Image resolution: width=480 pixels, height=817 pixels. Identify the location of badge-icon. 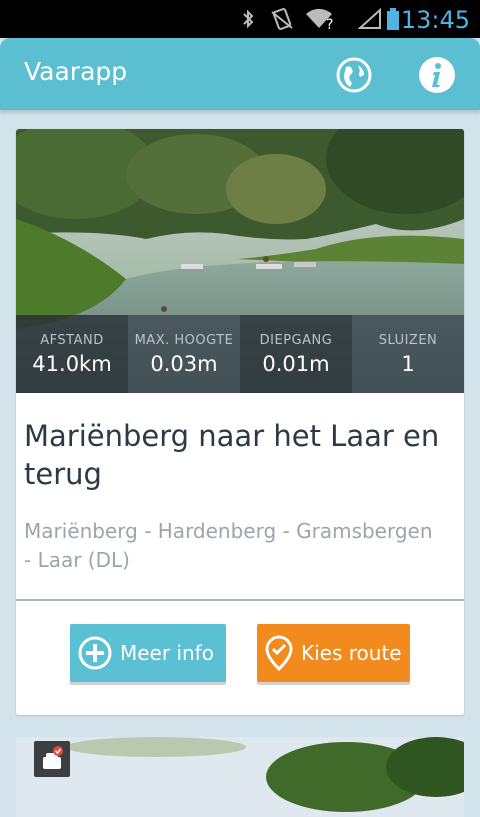
(52, 759).